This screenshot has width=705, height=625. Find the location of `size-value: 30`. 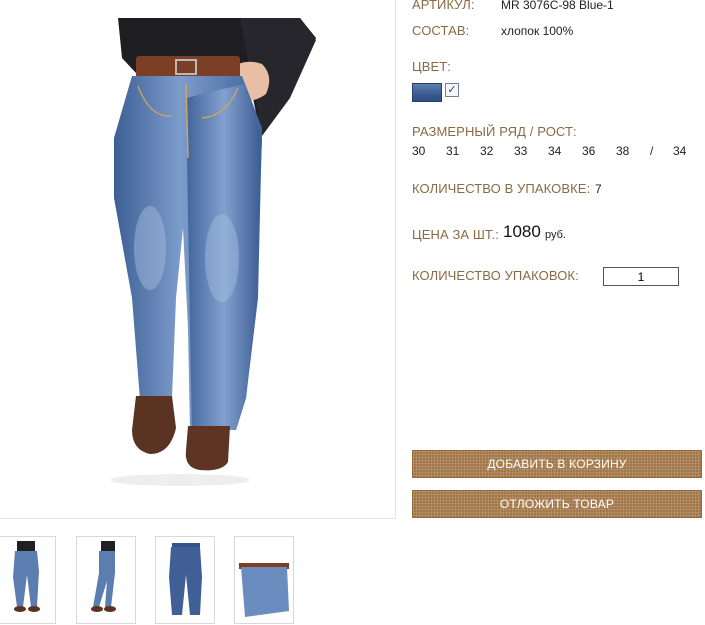

size-value: 30 is located at coordinates (419, 151).